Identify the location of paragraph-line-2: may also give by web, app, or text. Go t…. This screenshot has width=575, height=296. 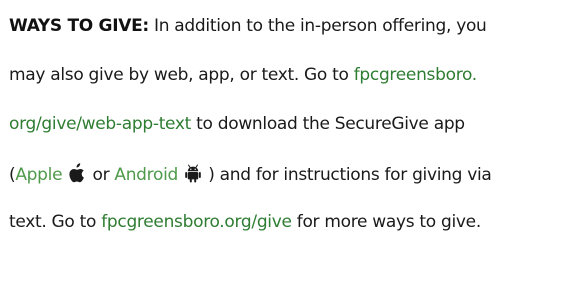
(243, 75).